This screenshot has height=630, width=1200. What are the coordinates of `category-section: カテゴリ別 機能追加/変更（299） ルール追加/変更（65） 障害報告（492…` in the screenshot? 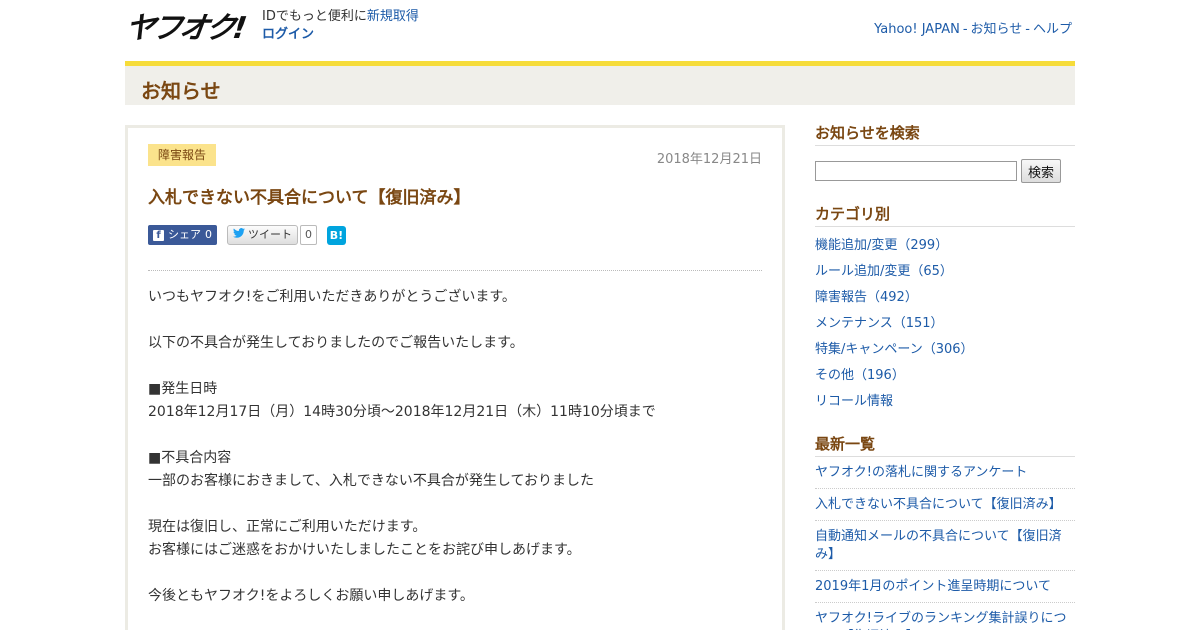 It's located at (945, 309).